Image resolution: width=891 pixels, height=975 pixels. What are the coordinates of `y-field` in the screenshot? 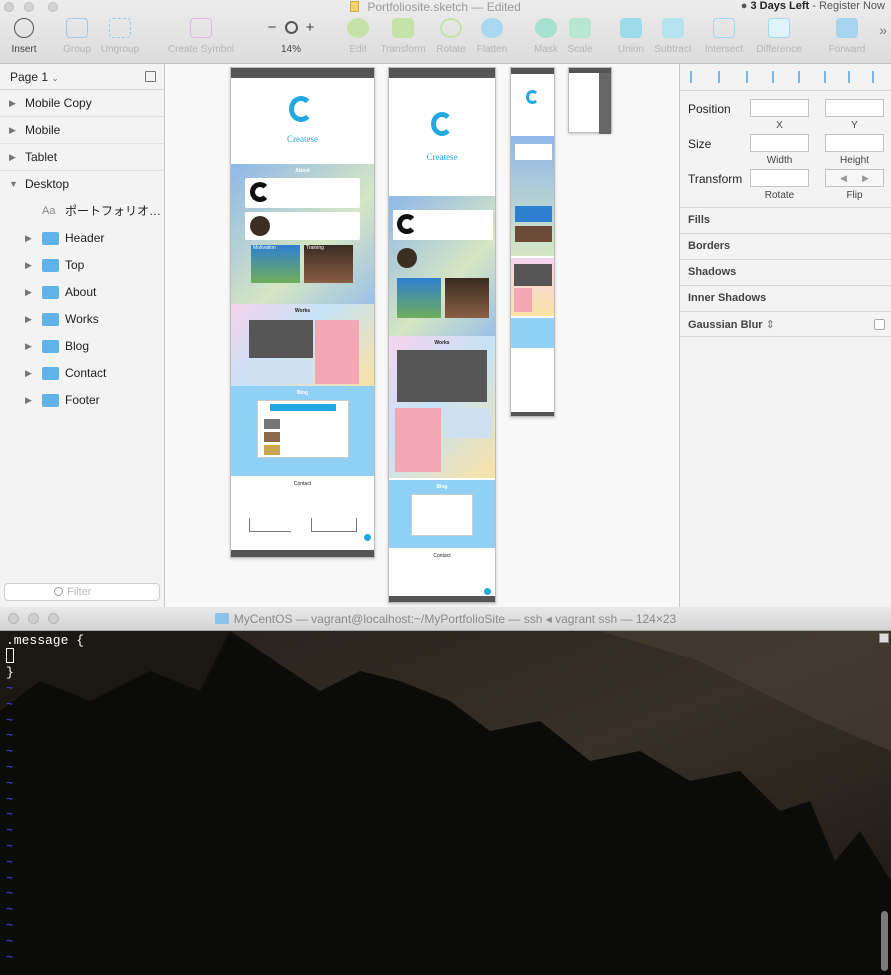 It's located at (854, 108).